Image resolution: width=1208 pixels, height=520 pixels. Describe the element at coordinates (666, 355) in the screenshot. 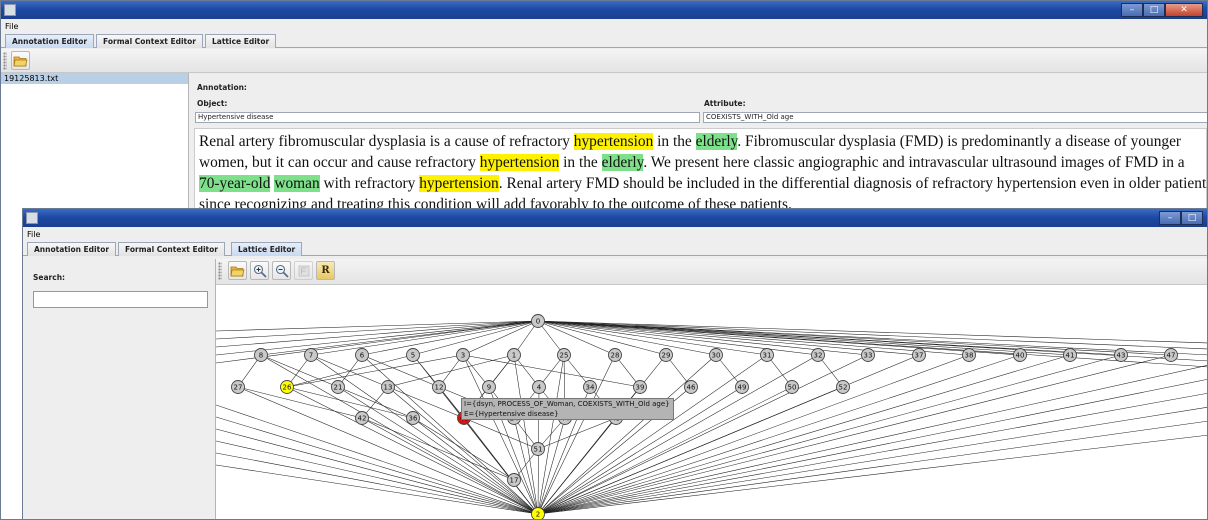

I see `lattice-node-29: 29` at that location.